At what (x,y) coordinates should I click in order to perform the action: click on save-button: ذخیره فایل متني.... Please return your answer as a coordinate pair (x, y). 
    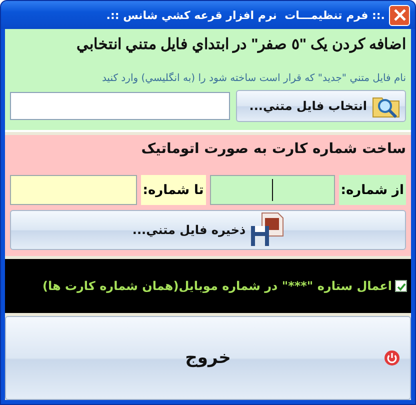
    Looking at the image, I should click on (208, 230).